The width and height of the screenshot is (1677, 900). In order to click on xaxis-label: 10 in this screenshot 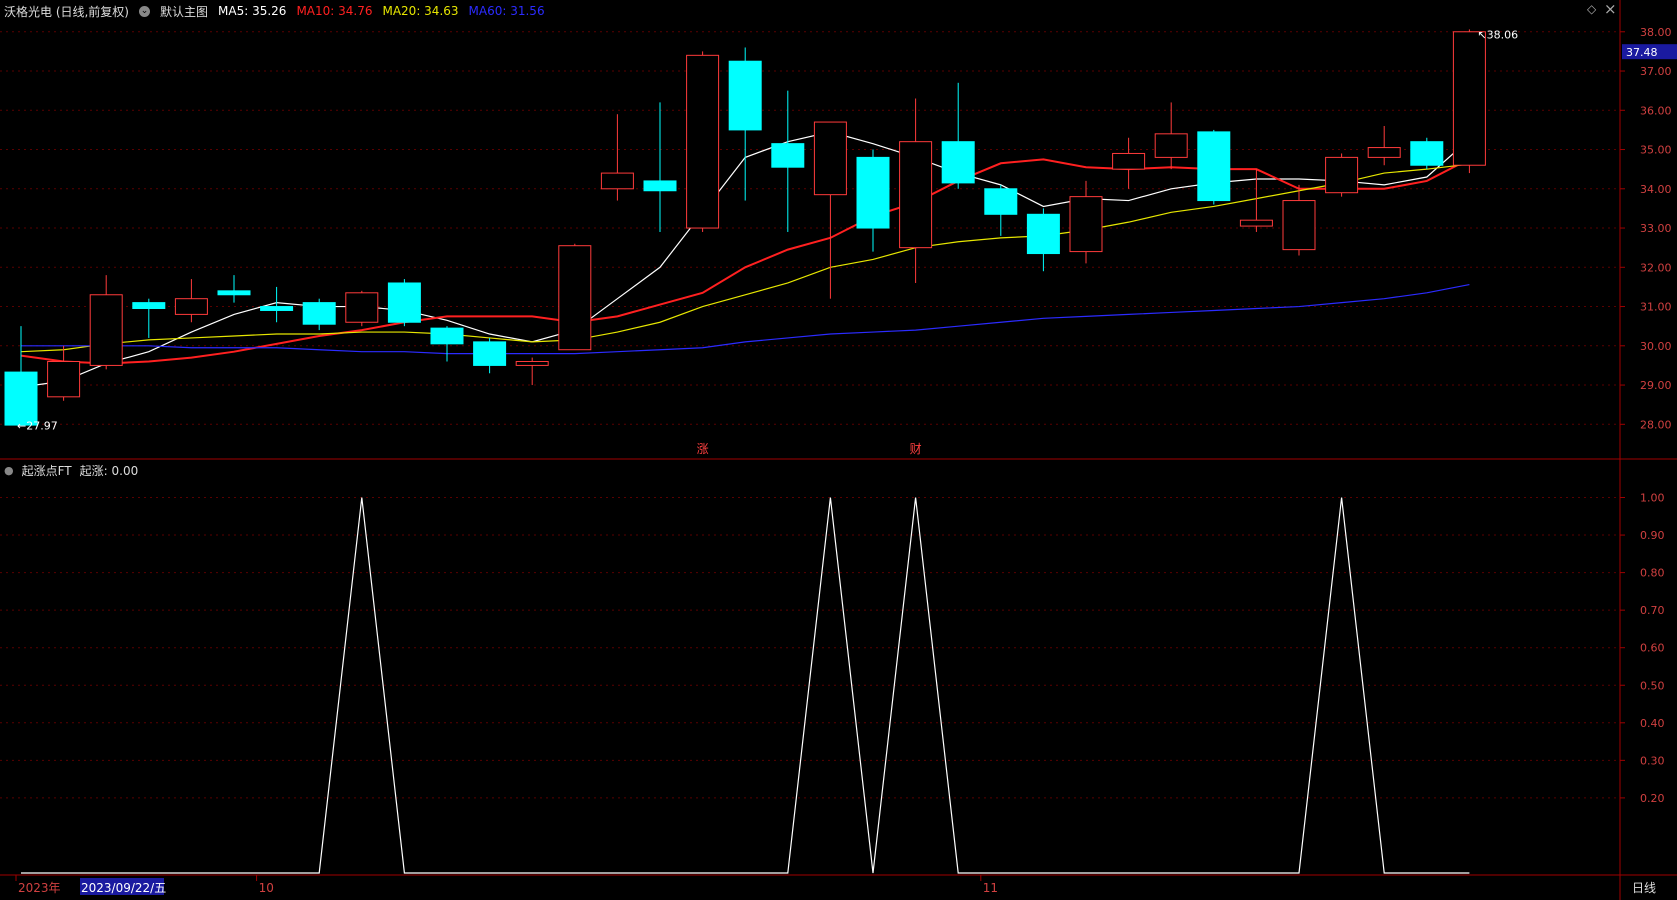, I will do `click(266, 888)`.